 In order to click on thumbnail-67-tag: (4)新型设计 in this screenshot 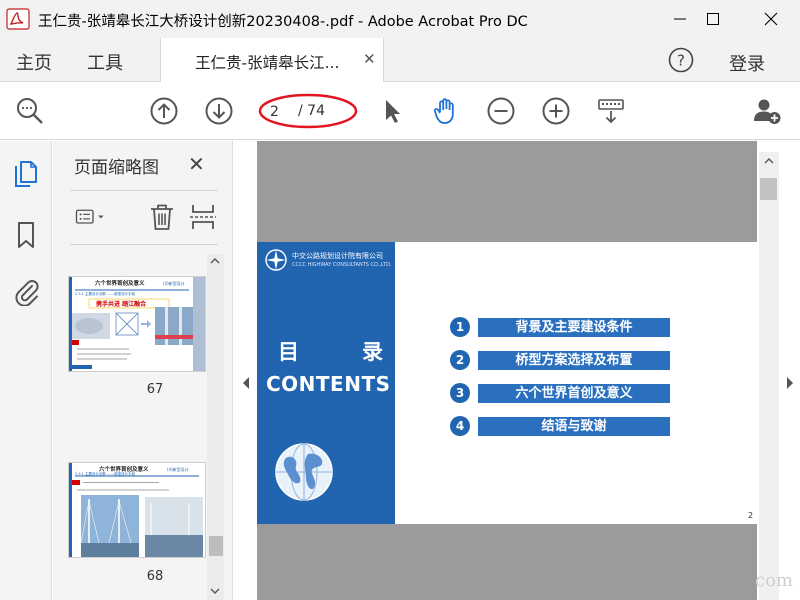, I will do `click(174, 283)`.